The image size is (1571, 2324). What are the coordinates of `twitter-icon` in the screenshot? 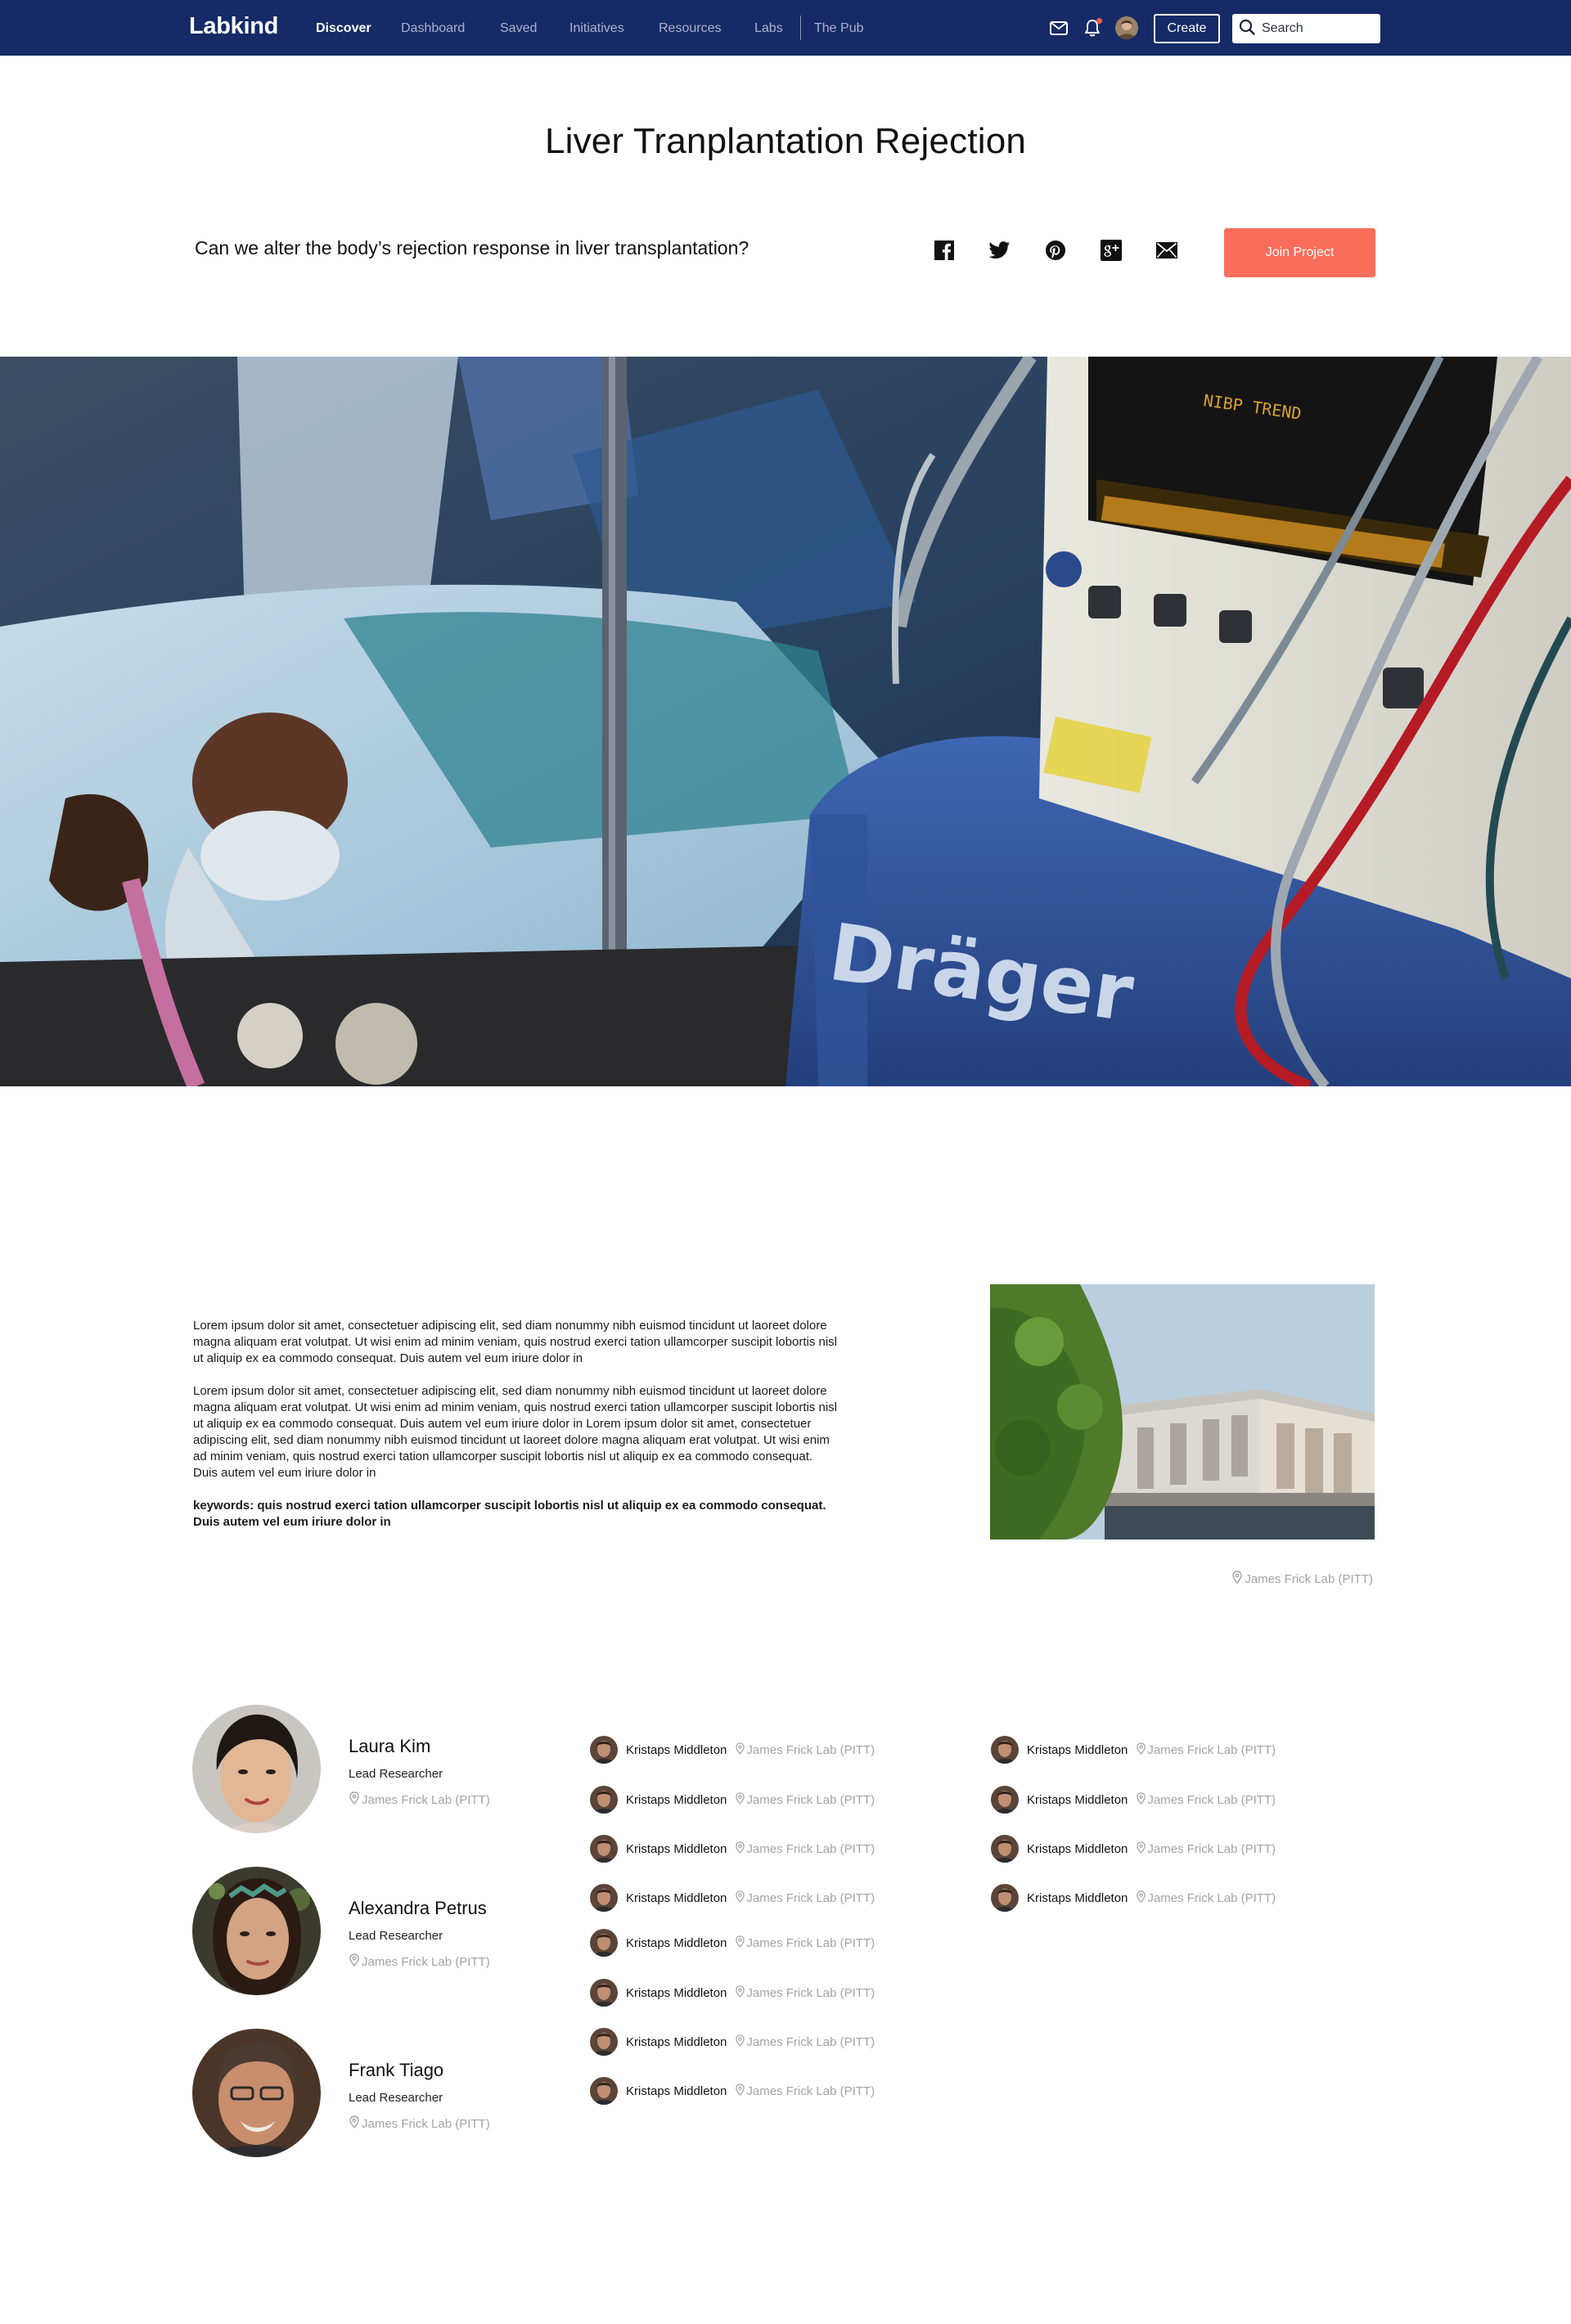 It's located at (1000, 250).